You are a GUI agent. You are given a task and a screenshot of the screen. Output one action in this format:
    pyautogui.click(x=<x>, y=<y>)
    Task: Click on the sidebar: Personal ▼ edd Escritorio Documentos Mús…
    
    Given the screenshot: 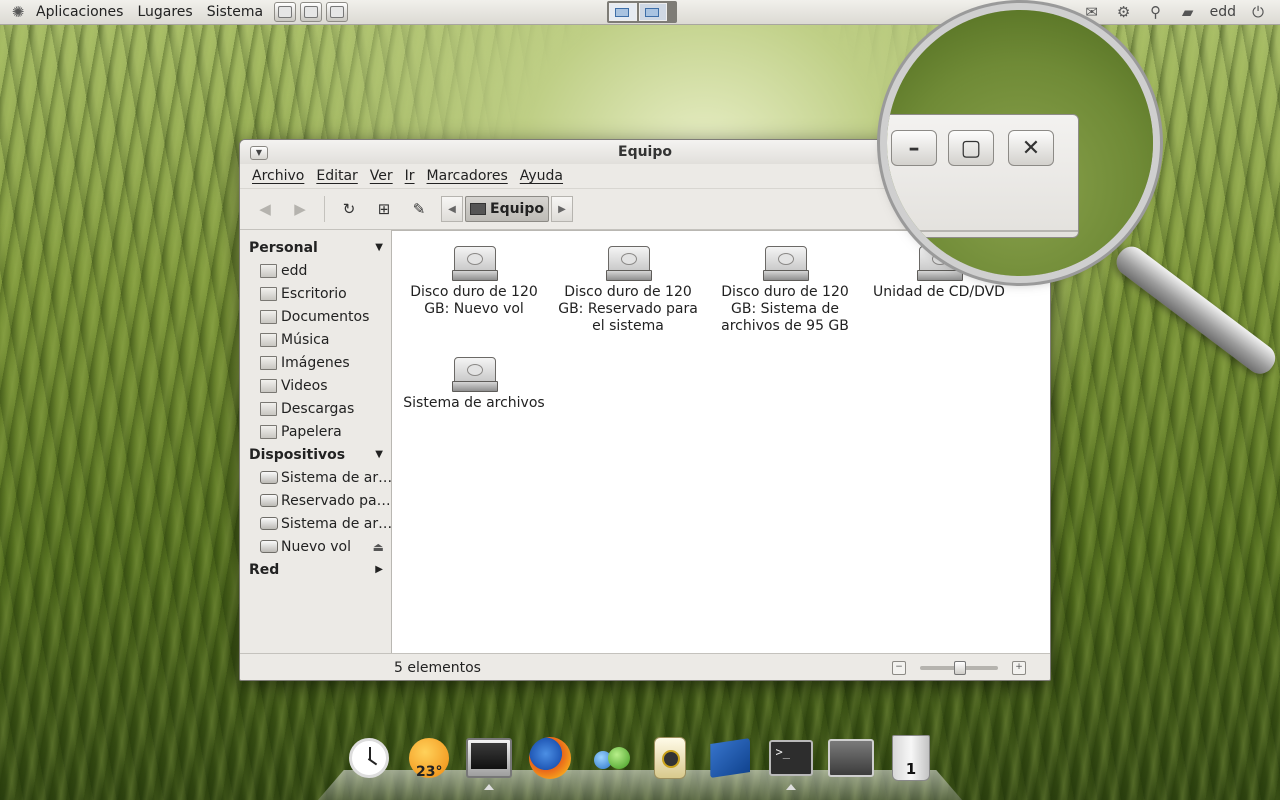 What is the action you would take?
    pyautogui.click(x=315, y=441)
    